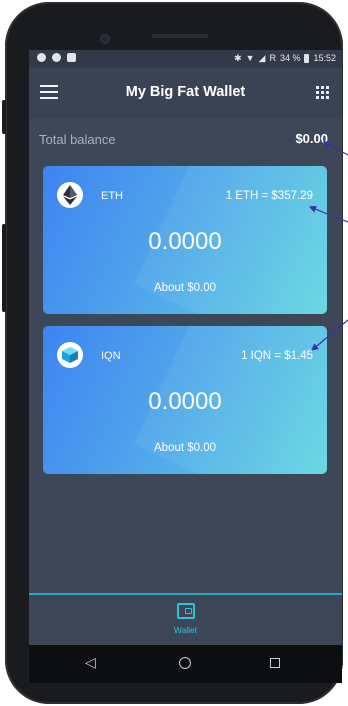 The width and height of the screenshot is (348, 706). Describe the element at coordinates (90, 662) in the screenshot. I see `back-icon: ◁` at that location.